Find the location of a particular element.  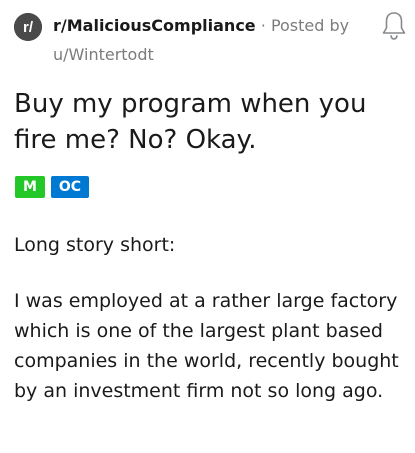

bell-icon is located at coordinates (394, 26).